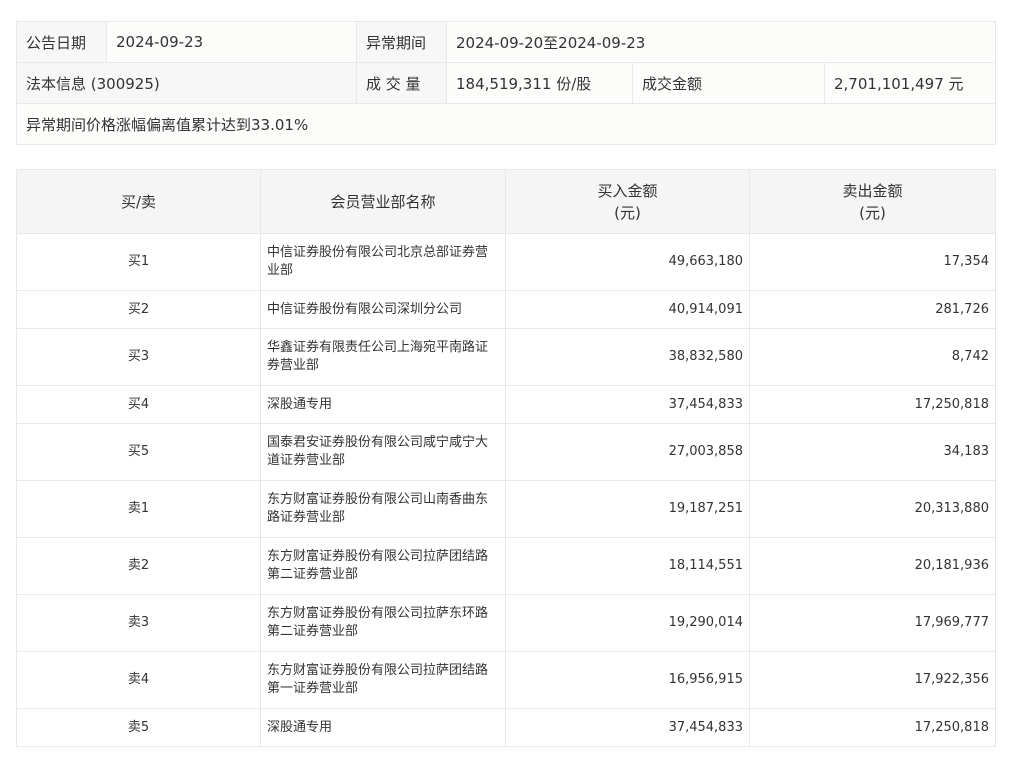  What do you see at coordinates (627, 623) in the screenshot?
I see `row-buy-amount: 19,290,014` at bounding box center [627, 623].